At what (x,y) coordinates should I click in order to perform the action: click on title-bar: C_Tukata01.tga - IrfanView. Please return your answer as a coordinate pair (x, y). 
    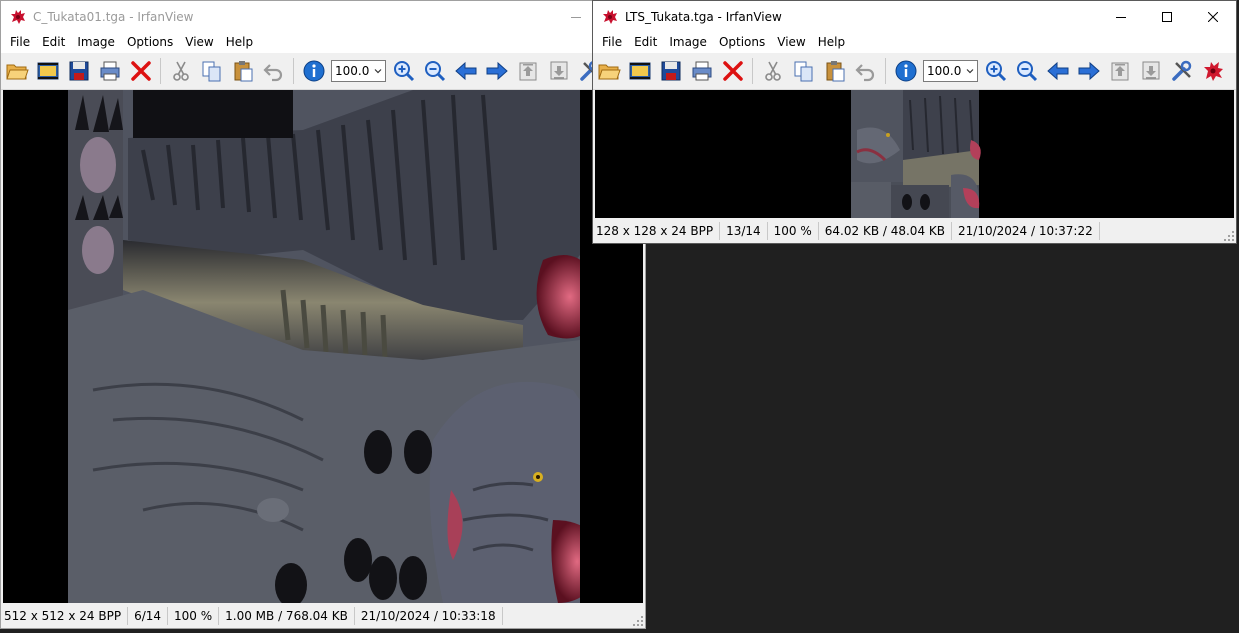
    Looking at the image, I should click on (323, 16).